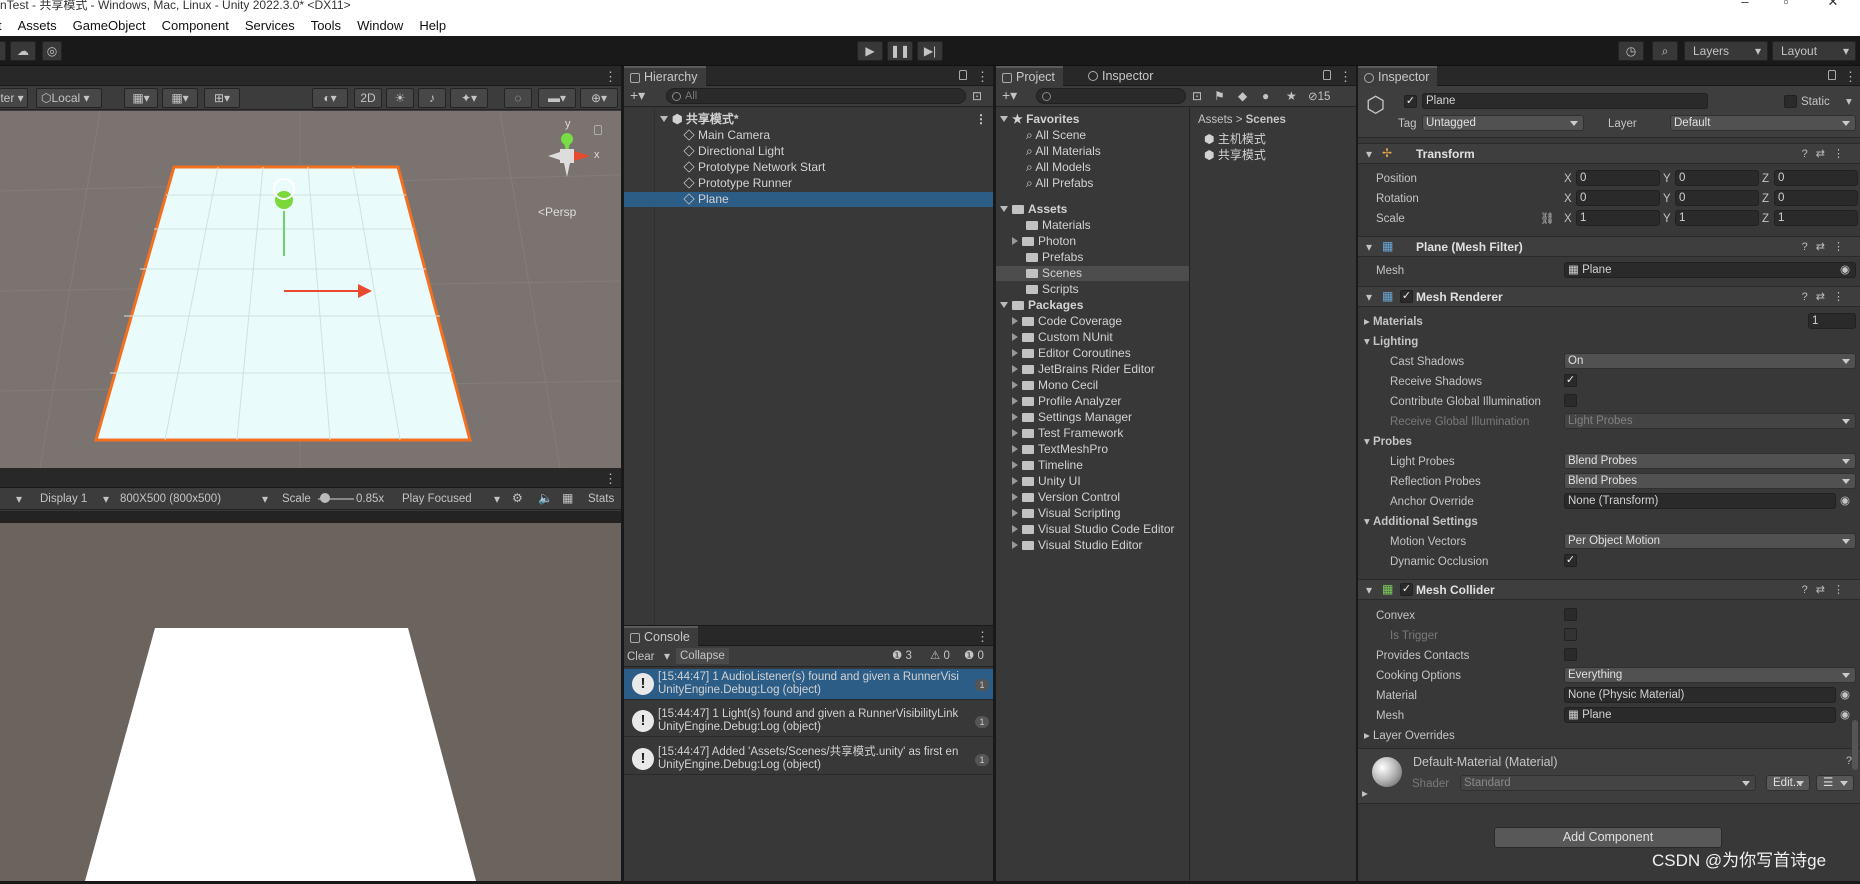 This screenshot has width=1860, height=884. Describe the element at coordinates (1054, 257) in the screenshot. I see `folder-item: Prefabs` at that location.